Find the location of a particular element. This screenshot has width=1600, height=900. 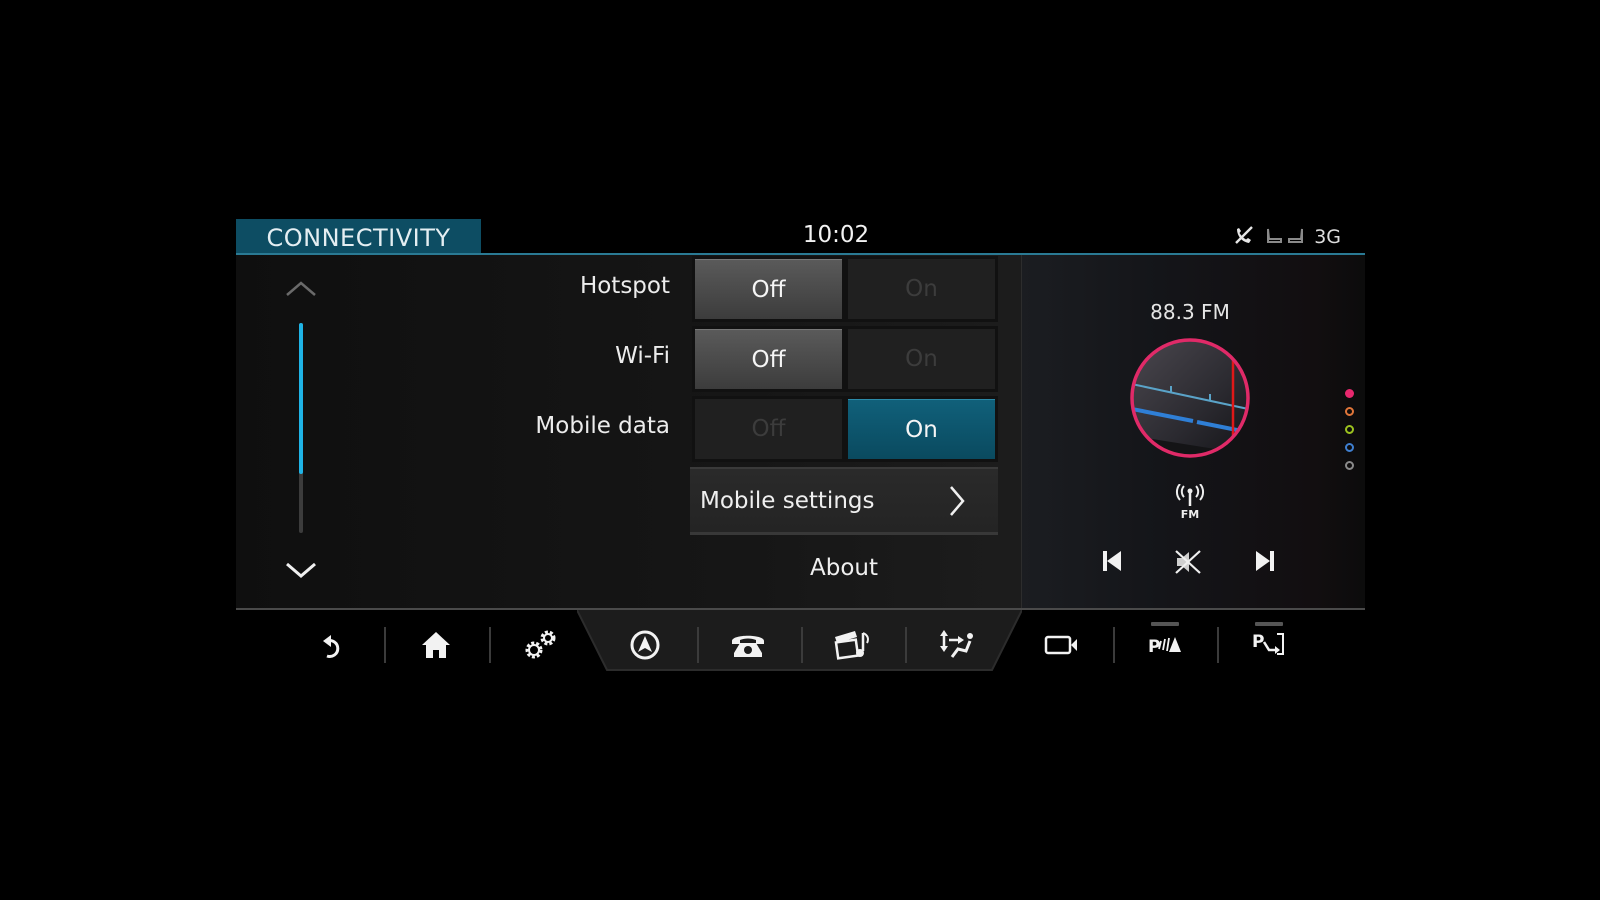

next-track-button is located at coordinates (1265, 563).